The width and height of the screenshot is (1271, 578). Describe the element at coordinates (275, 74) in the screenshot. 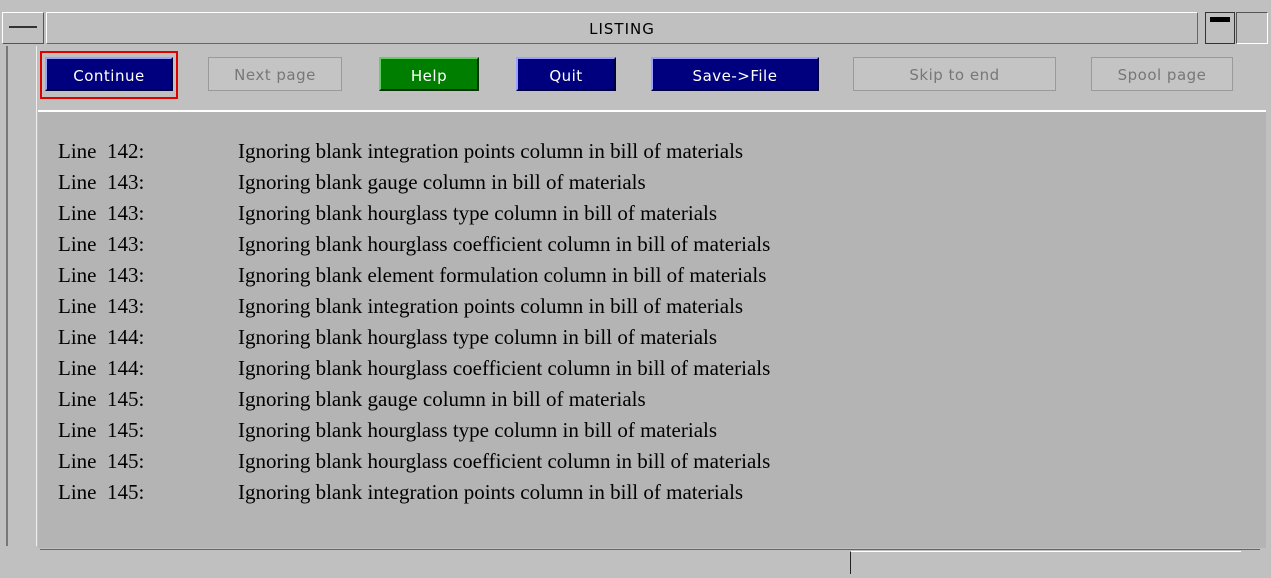

I see `next-page-button: Next page` at that location.